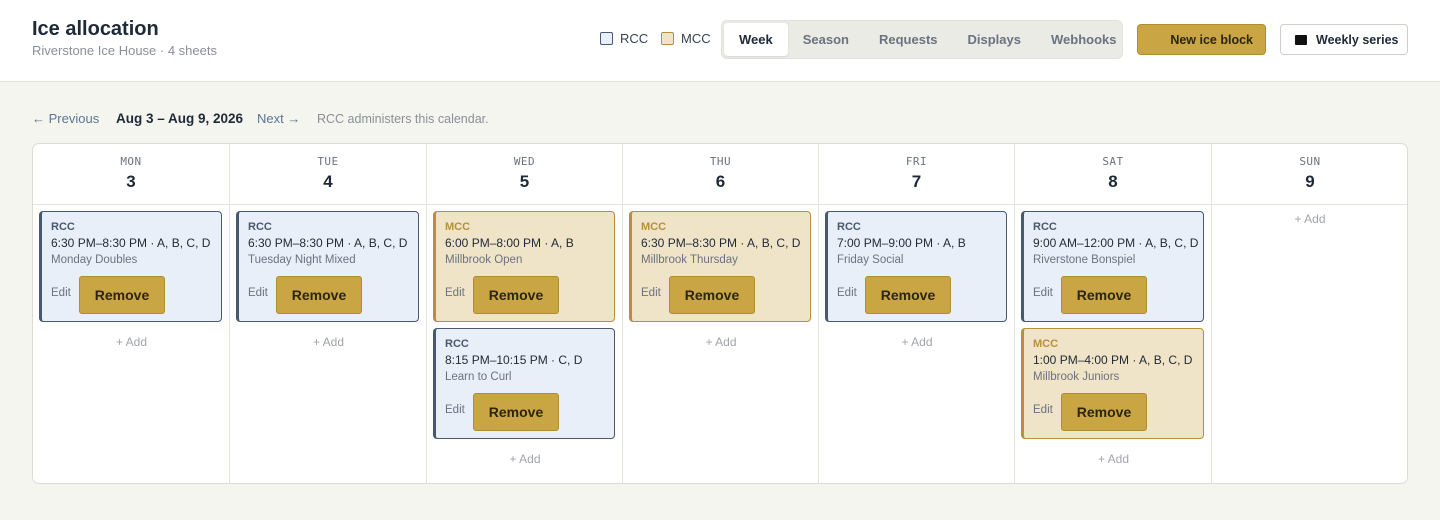 This screenshot has height=520, width=1440. Describe the element at coordinates (756, 39) in the screenshot. I see `tab-week: Week` at that location.